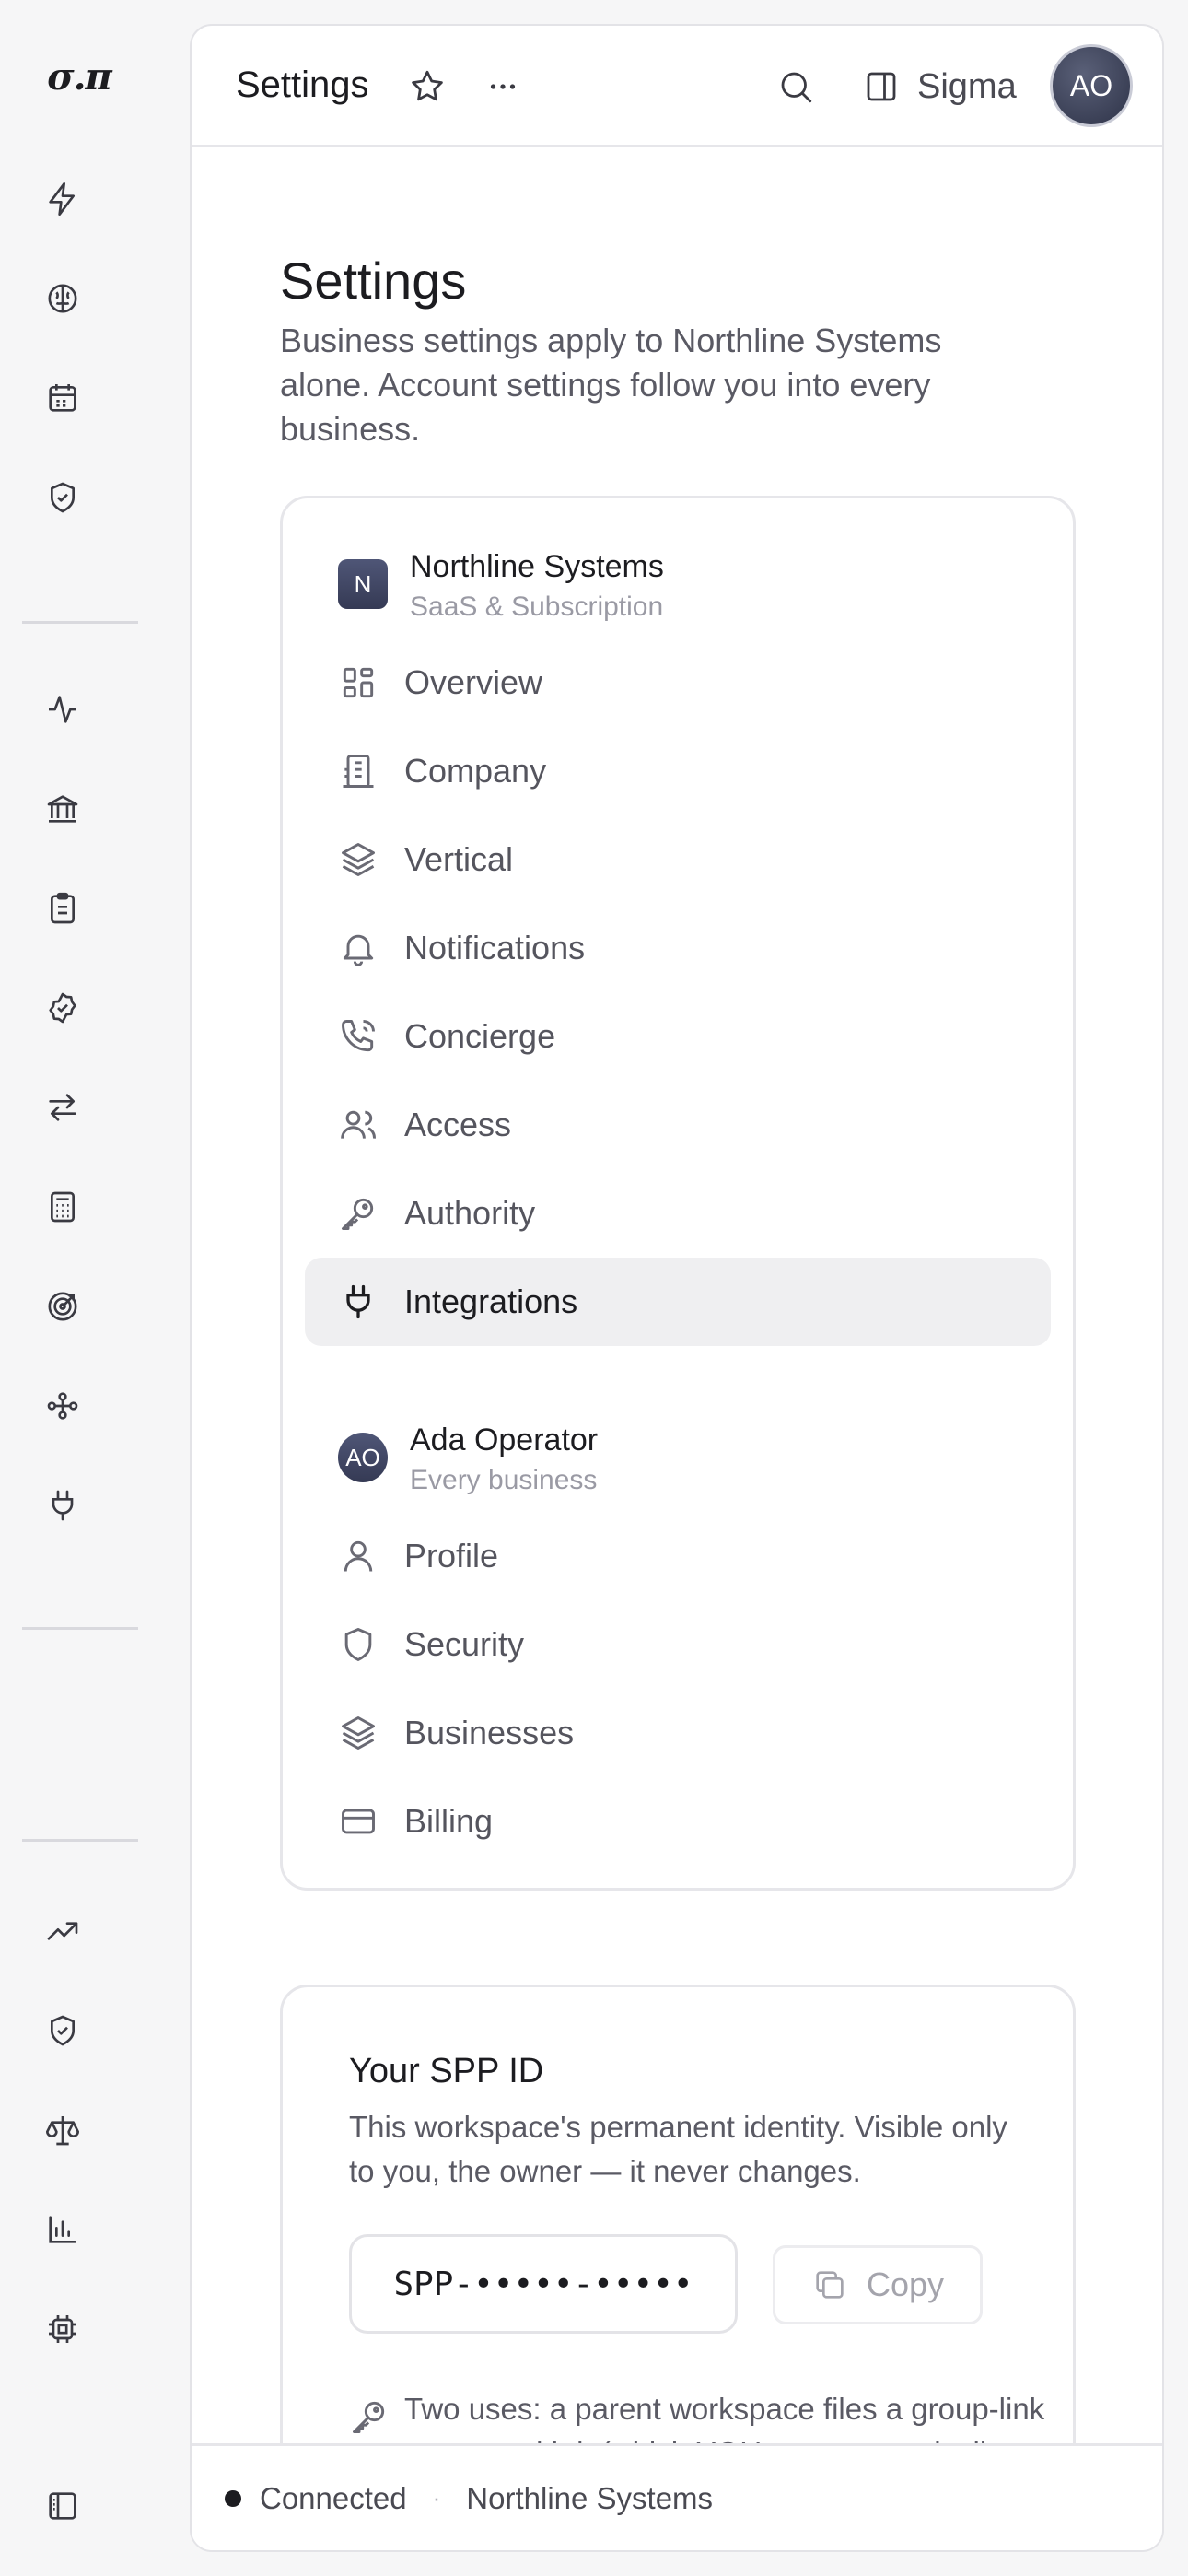 This screenshot has height=2576, width=1188. What do you see at coordinates (678, 1125) in the screenshot?
I see `nav-item-access: Access` at bounding box center [678, 1125].